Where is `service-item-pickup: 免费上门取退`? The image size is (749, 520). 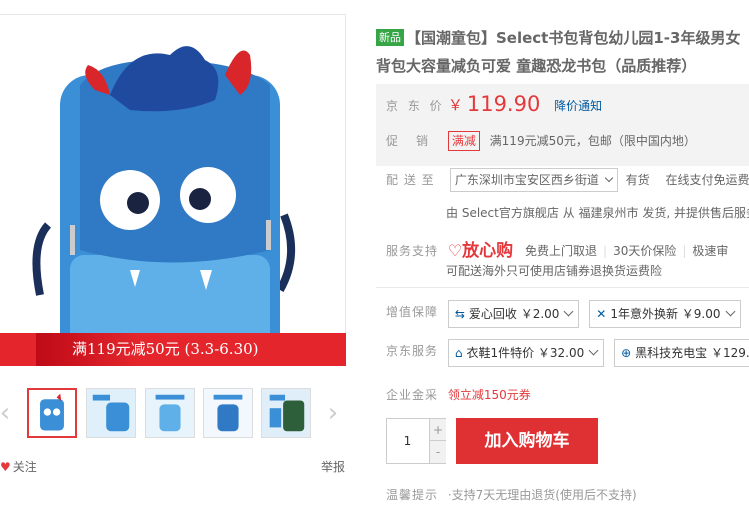 service-item-pickup: 免费上门取退 is located at coordinates (561, 251).